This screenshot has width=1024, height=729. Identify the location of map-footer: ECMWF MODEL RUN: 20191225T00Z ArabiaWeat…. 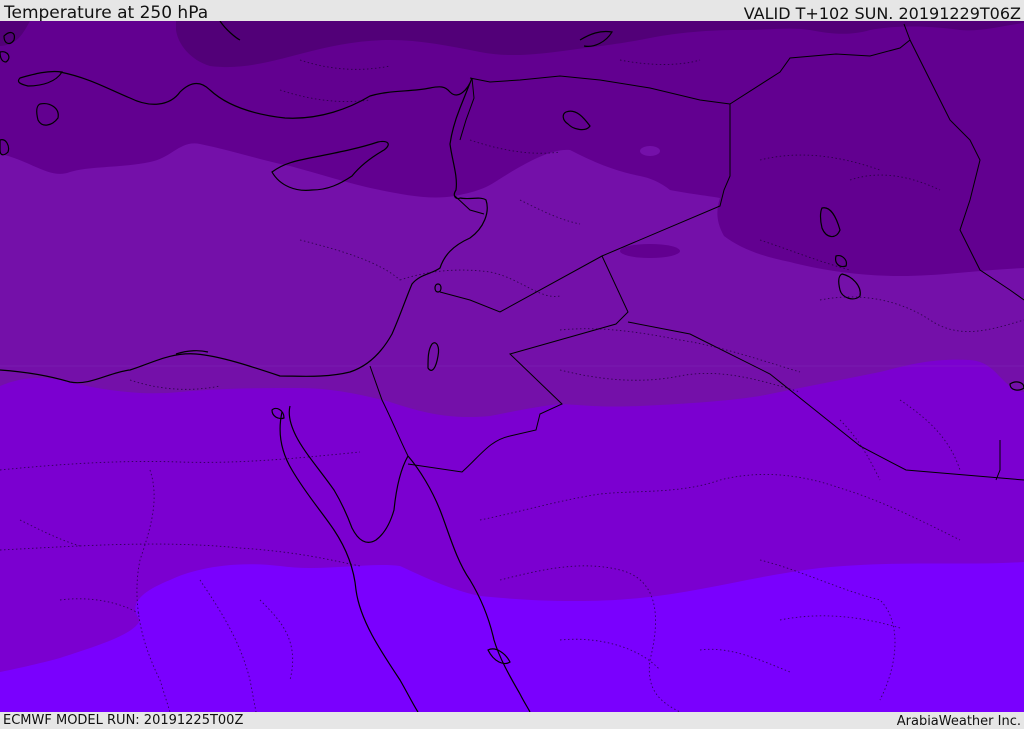
(512, 720).